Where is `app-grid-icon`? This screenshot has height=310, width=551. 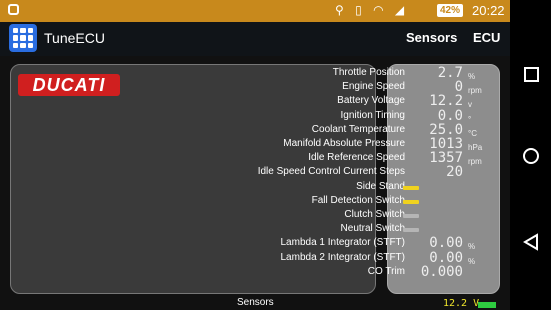
app-grid-icon is located at coordinates (23, 38).